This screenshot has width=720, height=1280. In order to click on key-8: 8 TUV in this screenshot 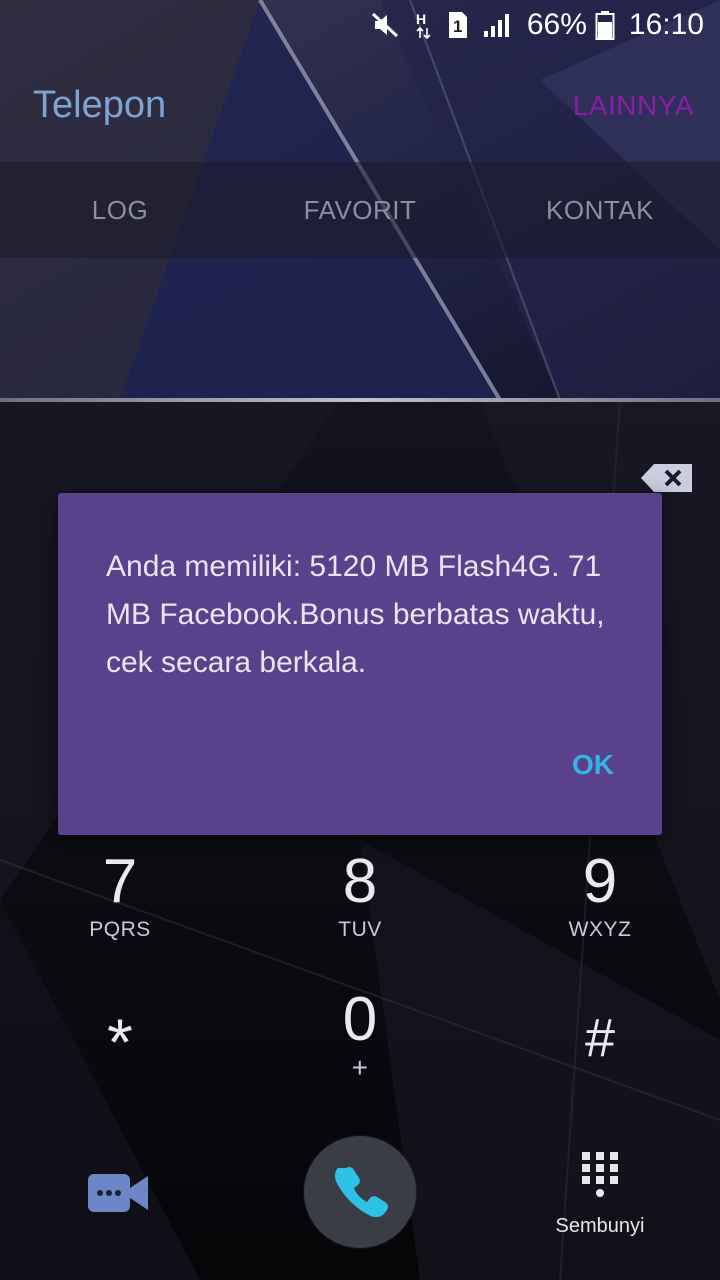, I will do `click(360, 896)`.